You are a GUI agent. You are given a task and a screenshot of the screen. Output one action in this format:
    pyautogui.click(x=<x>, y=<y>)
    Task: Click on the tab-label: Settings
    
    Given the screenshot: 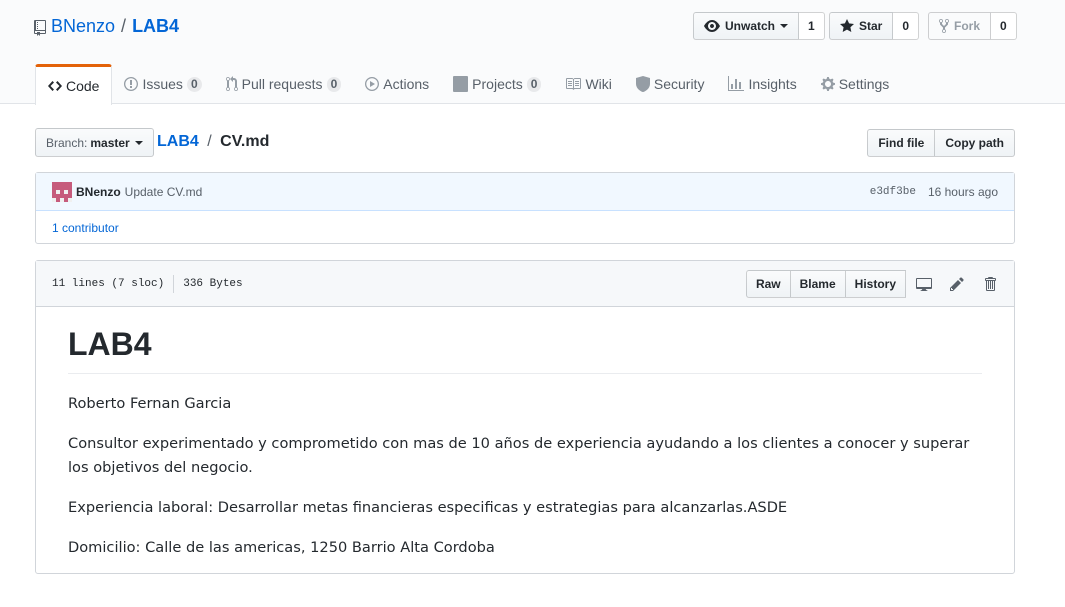 What is the action you would take?
    pyautogui.click(x=864, y=84)
    